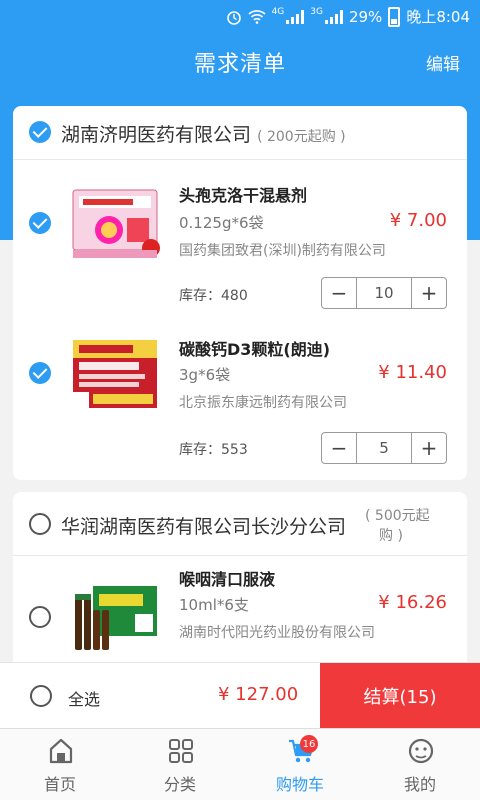 Image resolution: width=480 pixels, height=800 pixels. Describe the element at coordinates (418, 220) in the screenshot. I see `product-price: ¥ 7.00` at that location.